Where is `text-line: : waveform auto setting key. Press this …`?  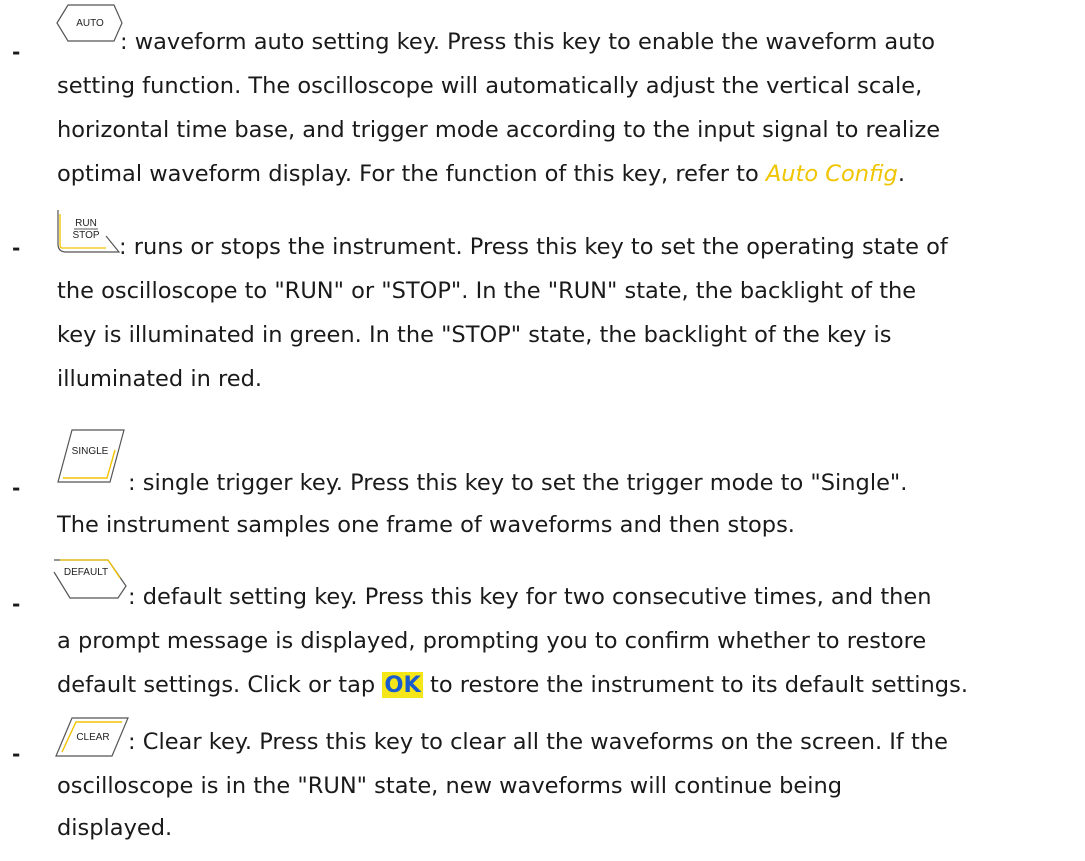 text-line: : waveform auto setting key. Press this … is located at coordinates (528, 42).